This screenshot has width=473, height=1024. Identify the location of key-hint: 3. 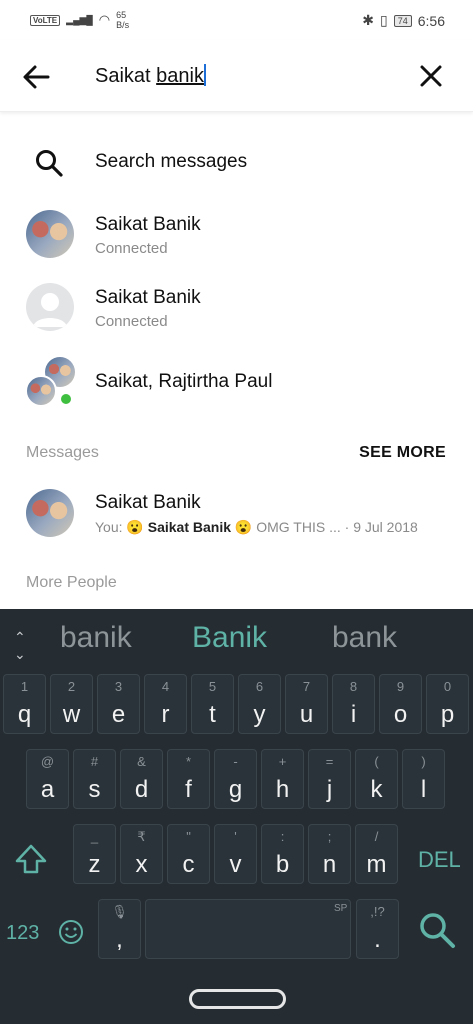
(118, 686).